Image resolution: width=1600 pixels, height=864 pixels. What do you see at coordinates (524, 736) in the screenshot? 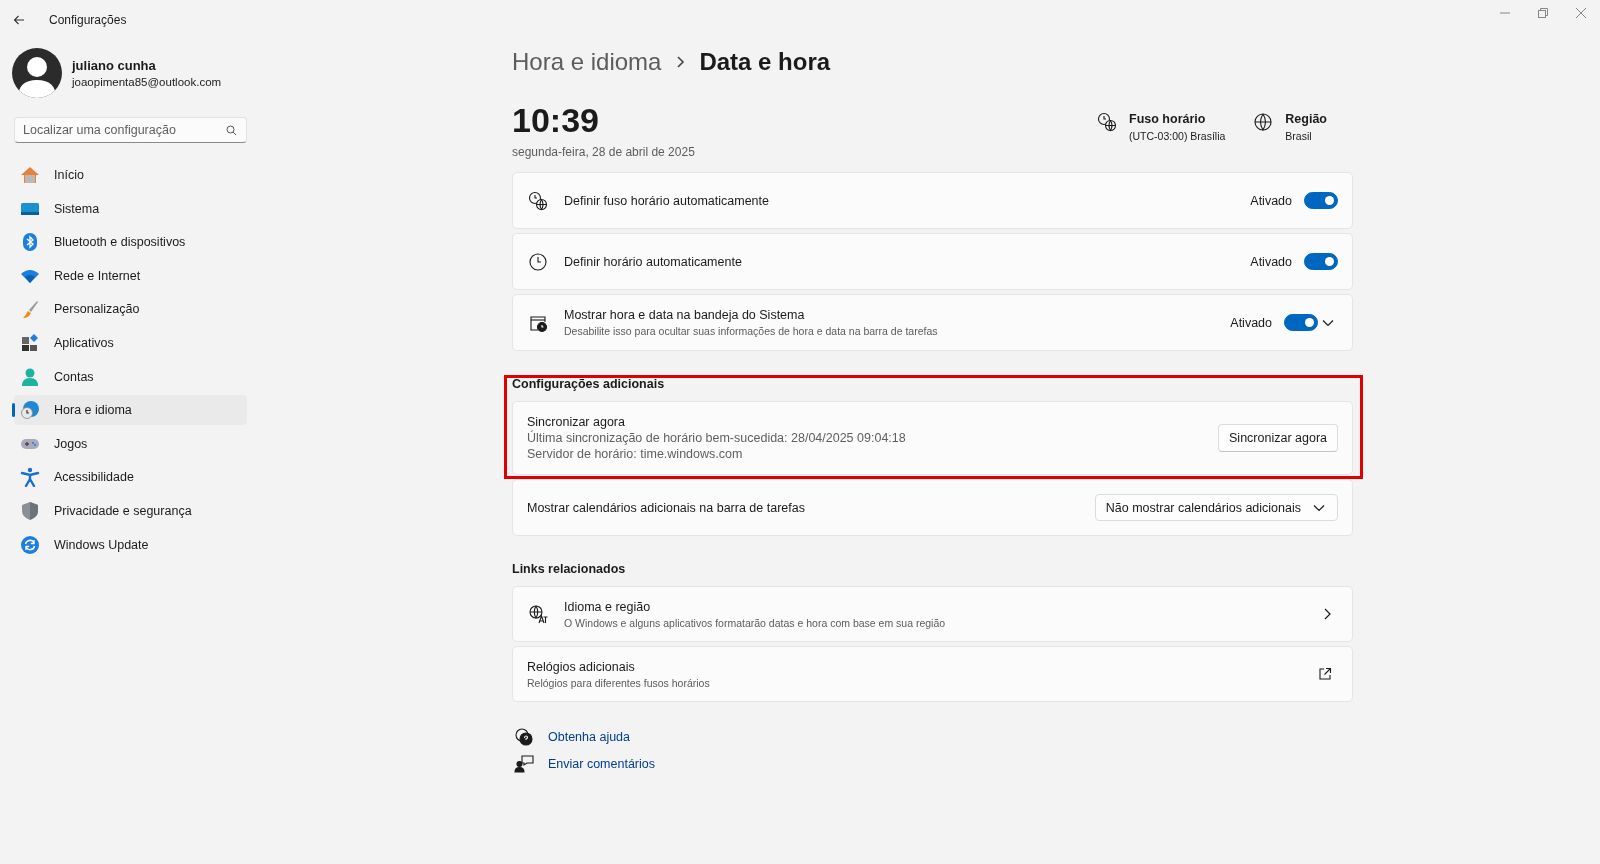
I see `help-icon` at bounding box center [524, 736].